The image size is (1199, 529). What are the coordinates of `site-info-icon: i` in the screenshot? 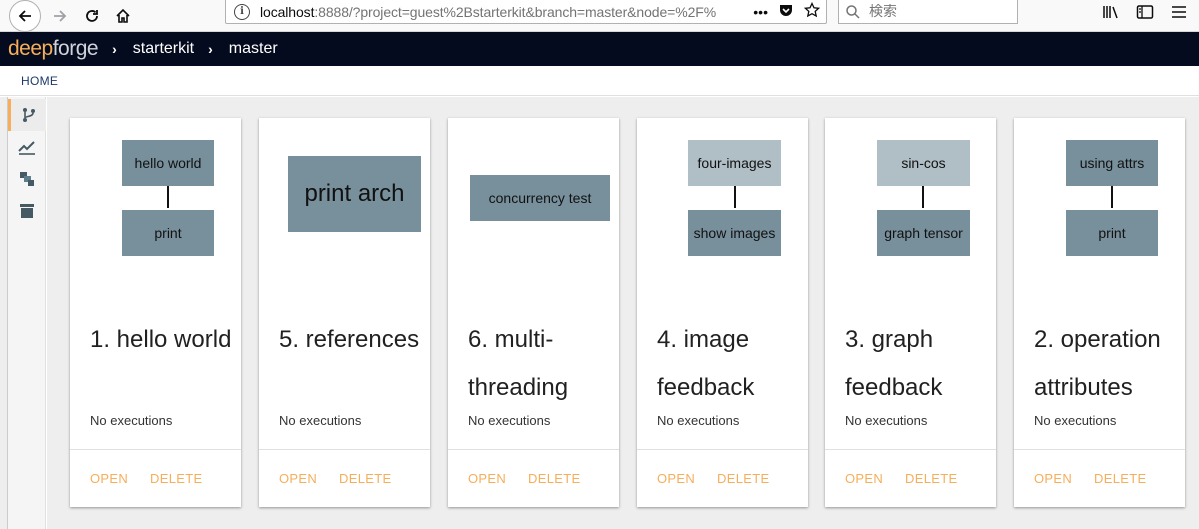 It's located at (242, 11).